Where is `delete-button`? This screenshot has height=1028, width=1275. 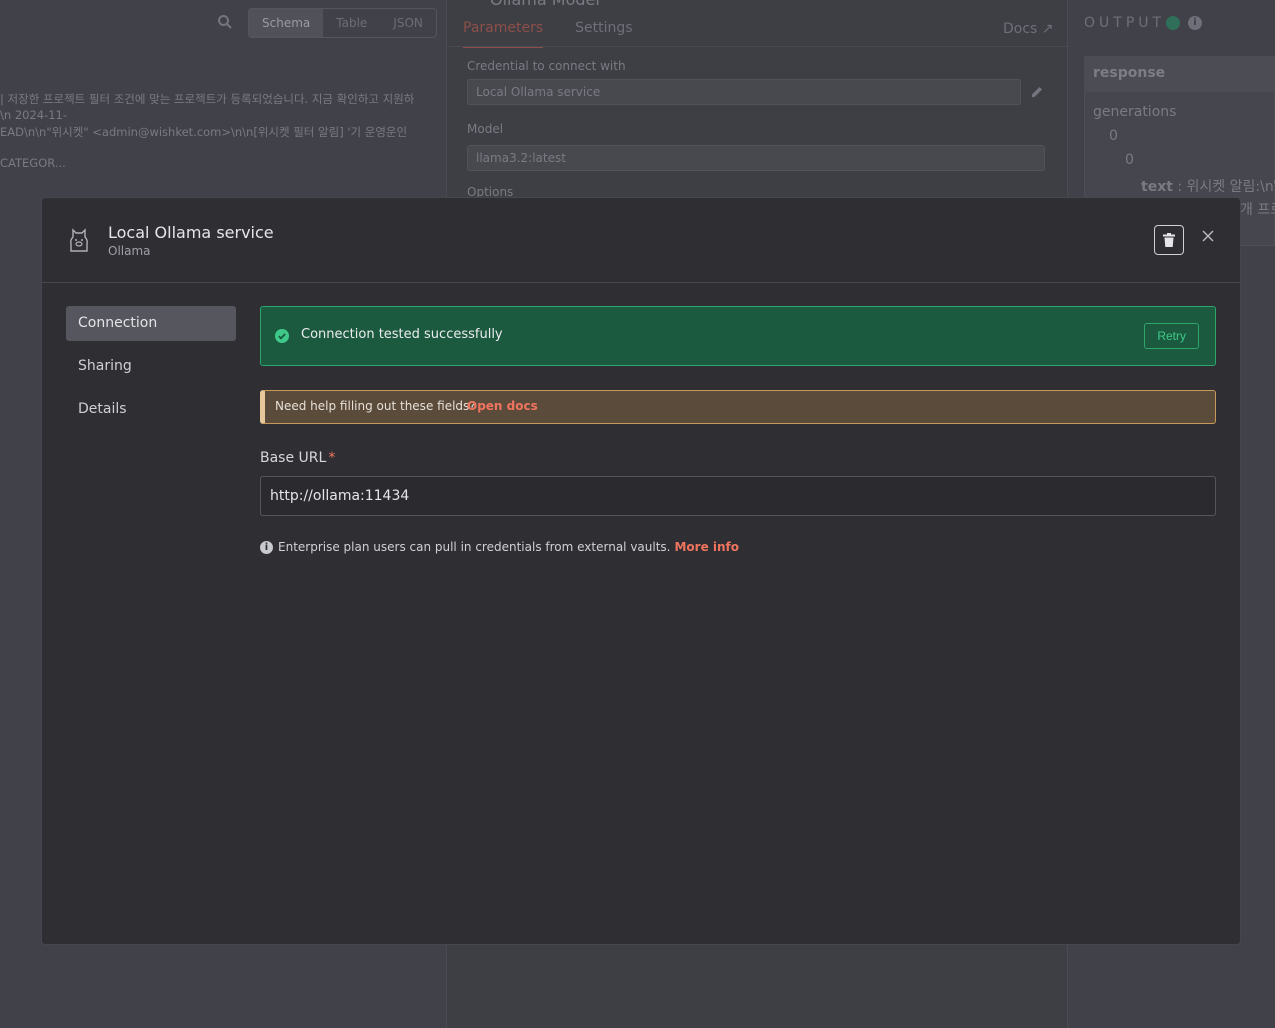 delete-button is located at coordinates (1169, 240).